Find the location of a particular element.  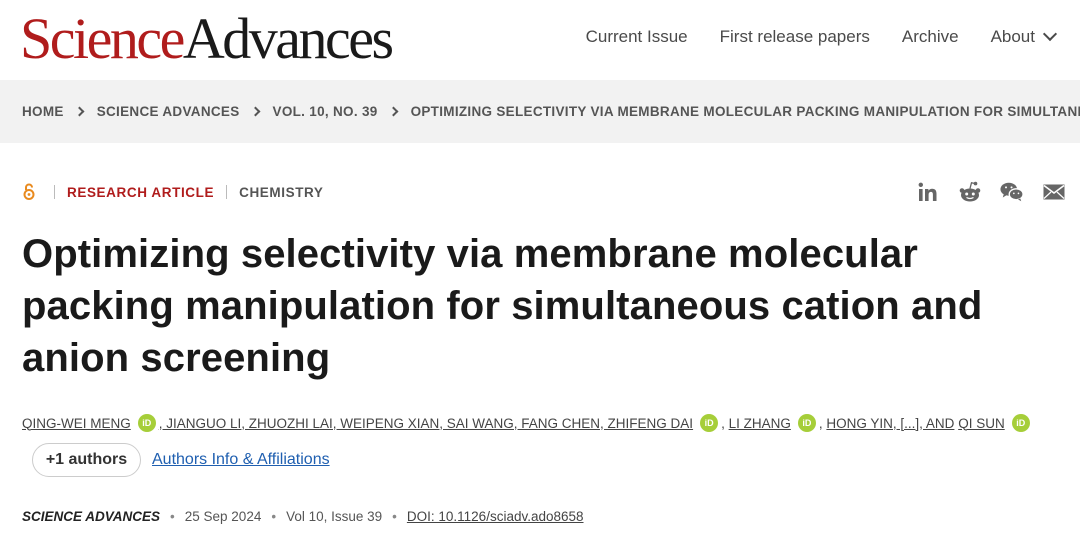

breadcrumb-journal: SCIENCE ADVANCES is located at coordinates (168, 111).